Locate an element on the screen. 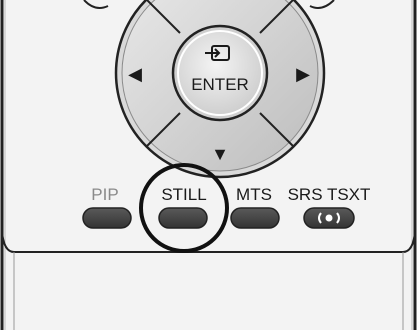  dpad-left-button: ◀ is located at coordinates (135, 74).